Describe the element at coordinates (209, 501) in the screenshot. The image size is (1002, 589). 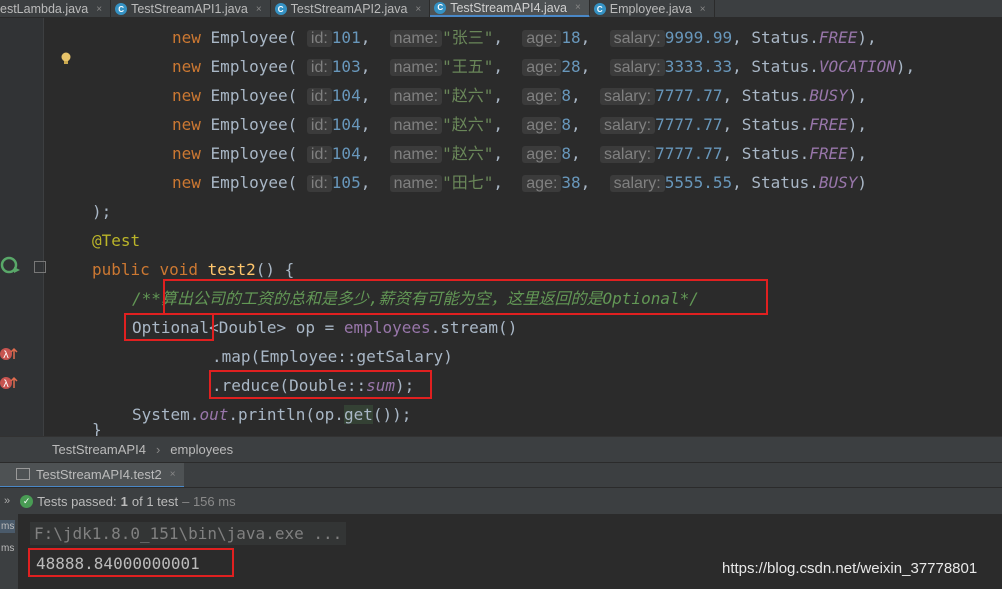
I see `test-duration: – 156 ms` at that location.